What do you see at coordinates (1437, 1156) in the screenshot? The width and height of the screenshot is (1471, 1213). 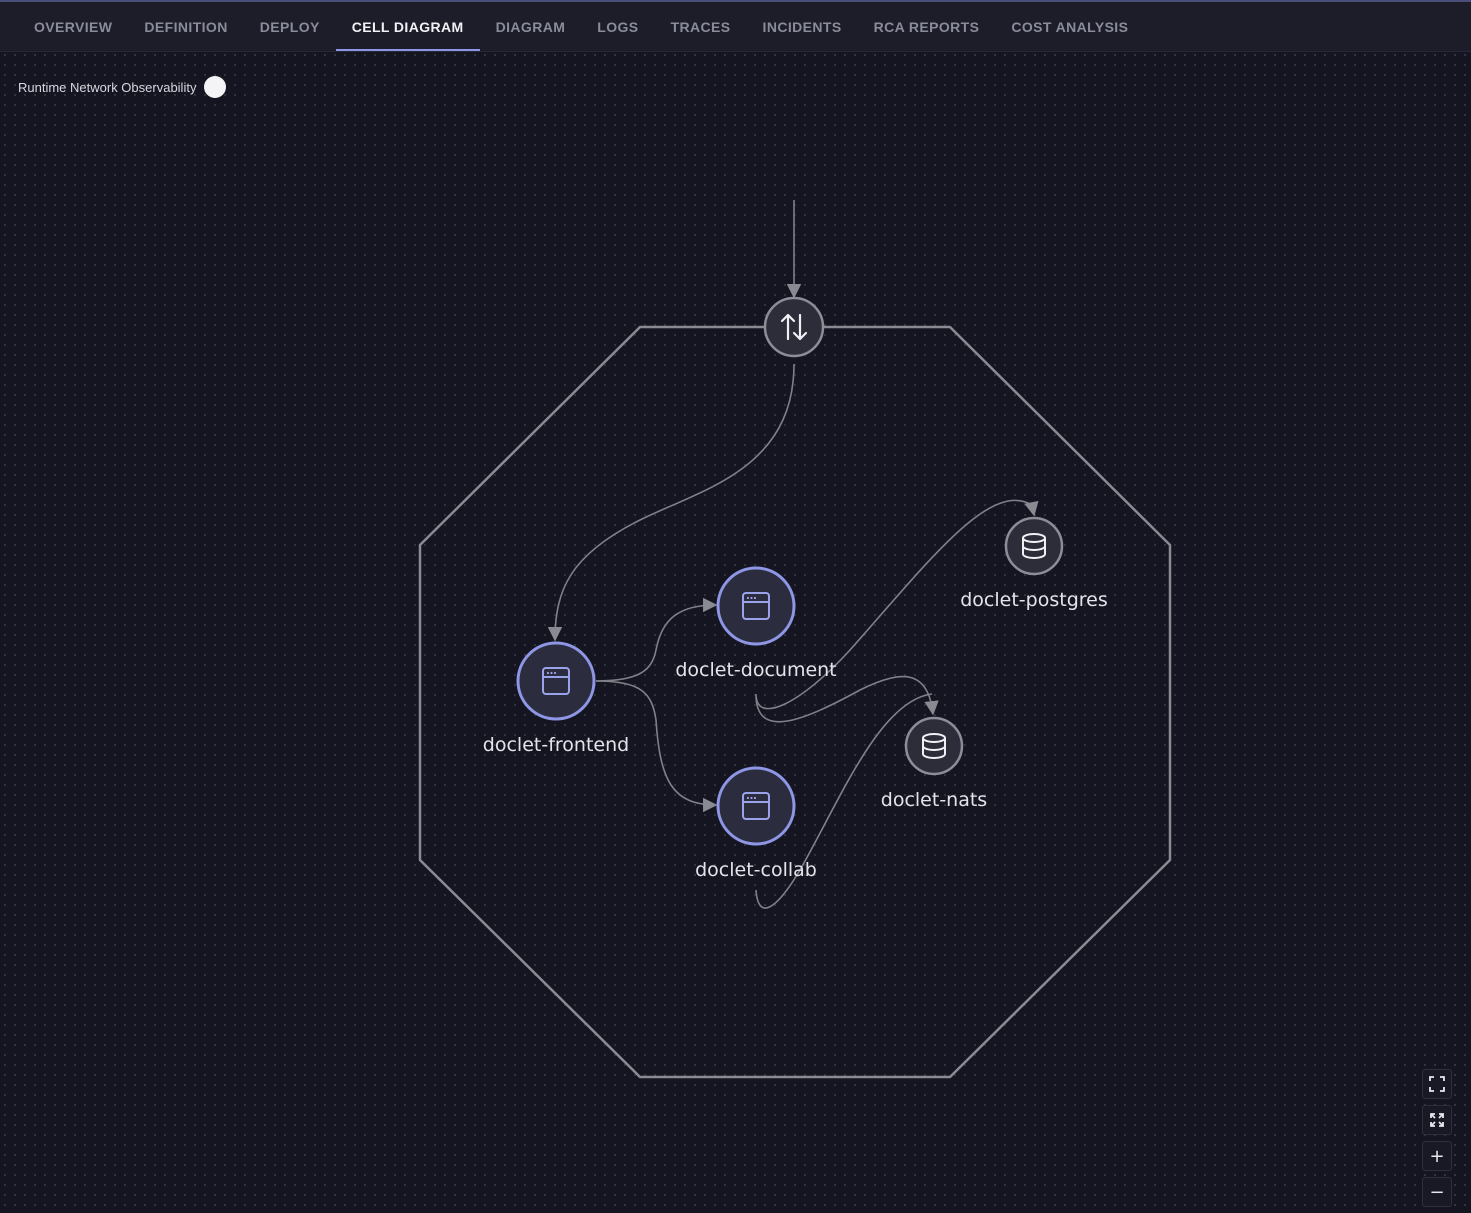 I see `zoom-in-button: +` at bounding box center [1437, 1156].